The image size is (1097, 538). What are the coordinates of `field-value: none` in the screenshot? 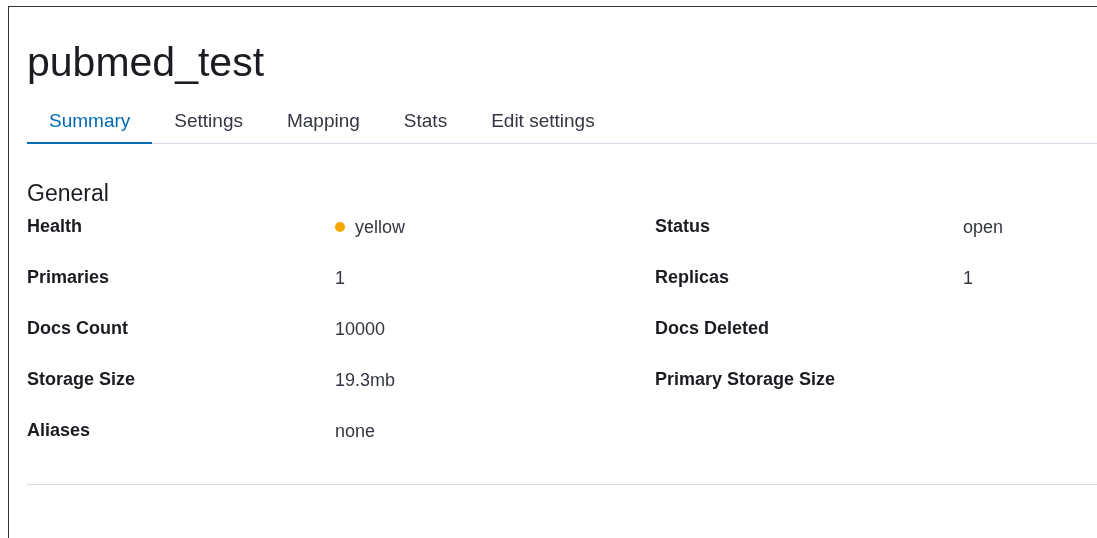 It's located at (355, 431).